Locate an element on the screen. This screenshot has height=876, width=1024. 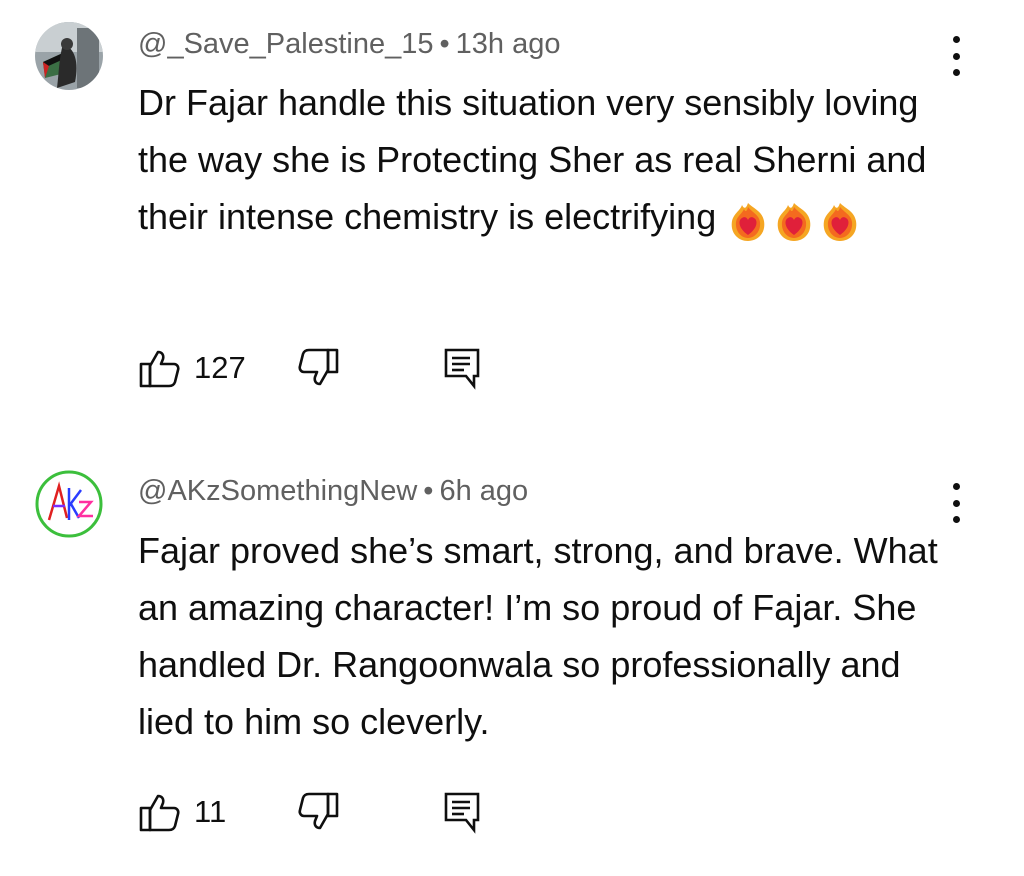
like-count: 11 is located at coordinates (210, 811).